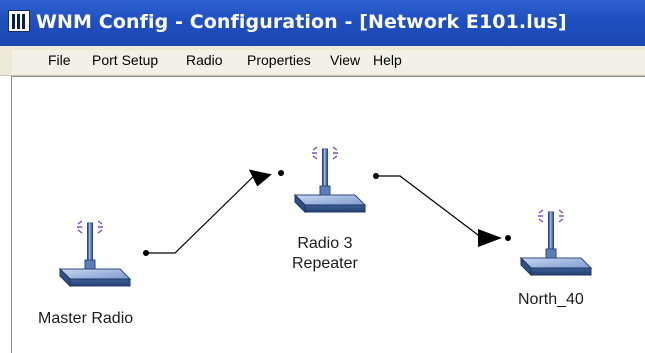 The width and height of the screenshot is (645, 353). What do you see at coordinates (551, 299) in the screenshot?
I see `north-40-label: North_40` at bounding box center [551, 299].